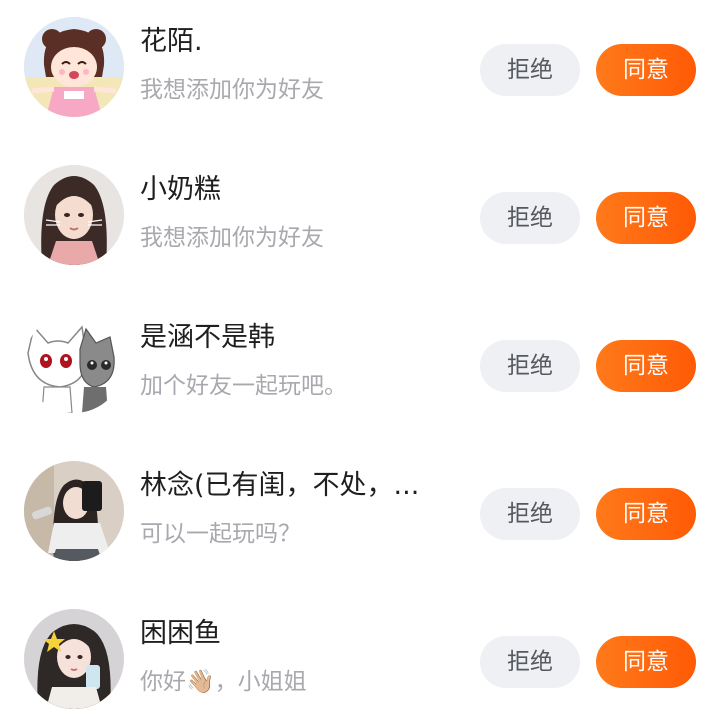 This screenshot has width=720, height=720. Describe the element at coordinates (180, 189) in the screenshot. I see `requester-name: 小奶糕` at that location.